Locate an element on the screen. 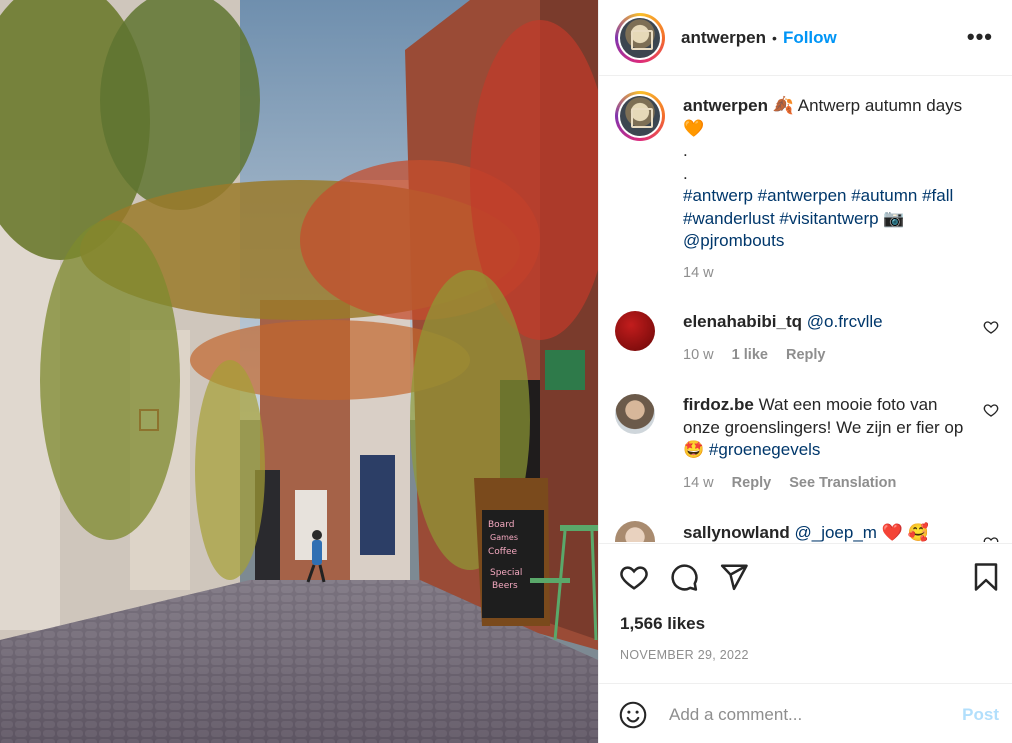 This screenshot has width=1012, height=743. comment-hashtag: #groenegevels is located at coordinates (765, 449).